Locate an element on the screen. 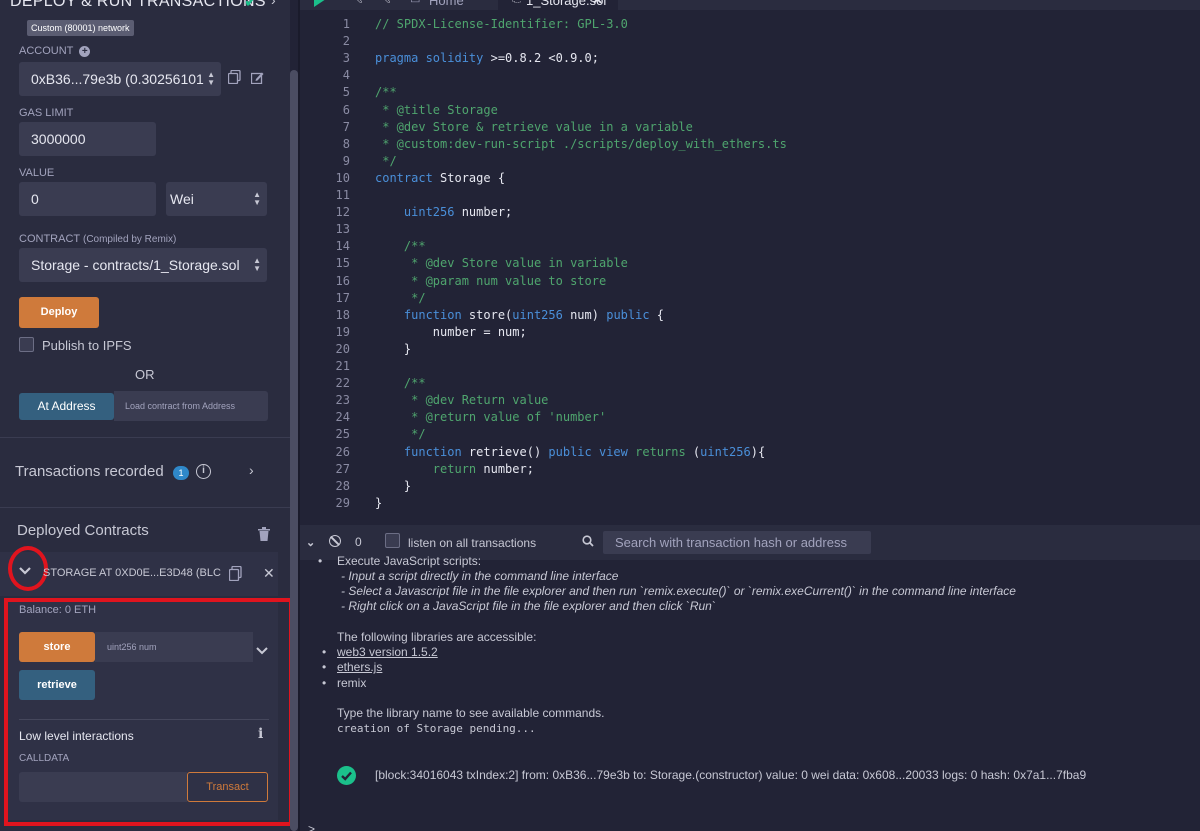  line-number: 2 is located at coordinates (346, 41).